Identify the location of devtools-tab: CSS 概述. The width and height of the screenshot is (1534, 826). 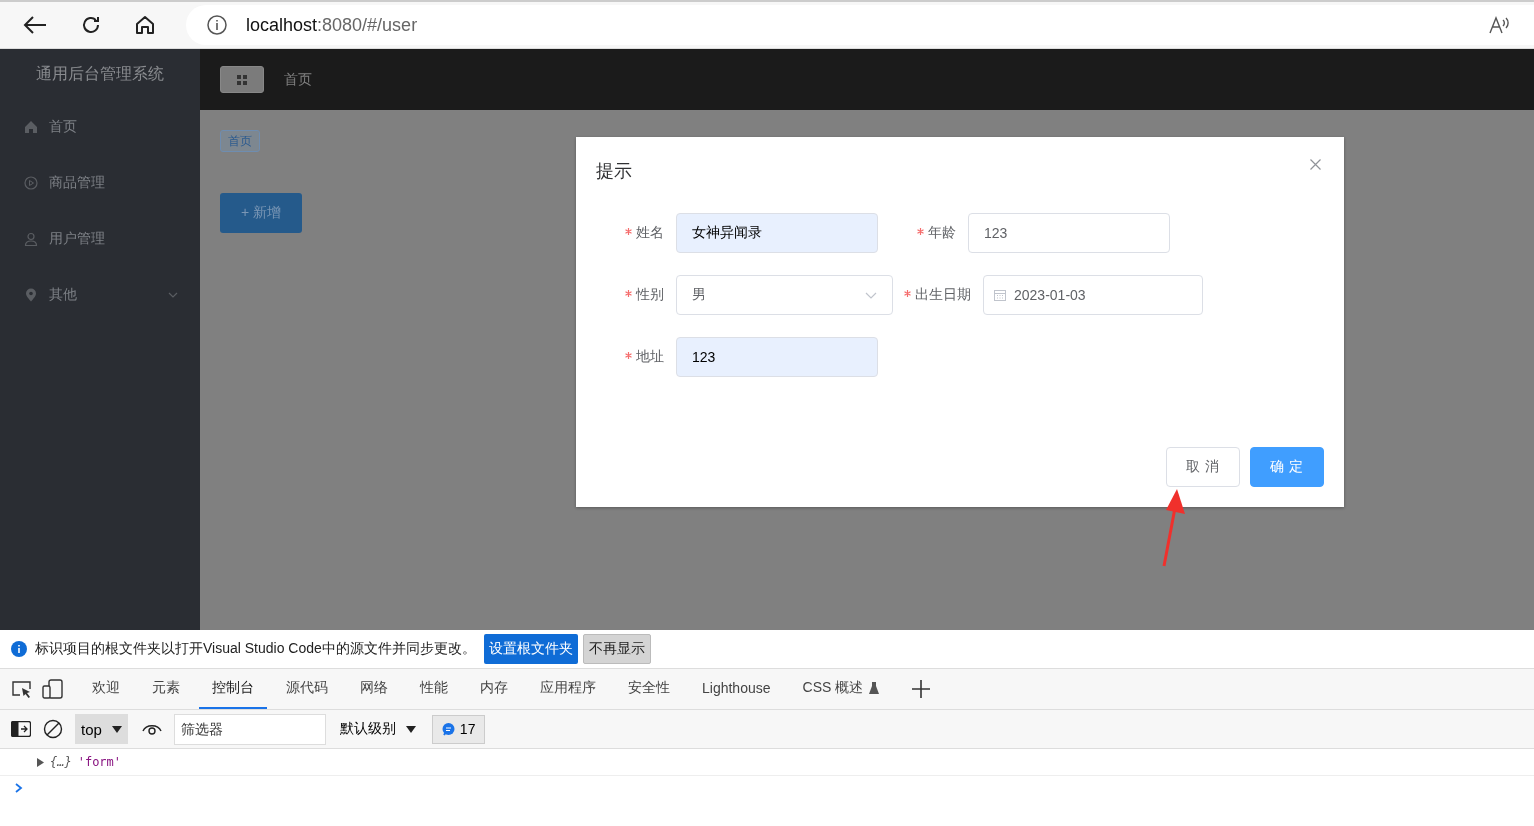
(841, 689).